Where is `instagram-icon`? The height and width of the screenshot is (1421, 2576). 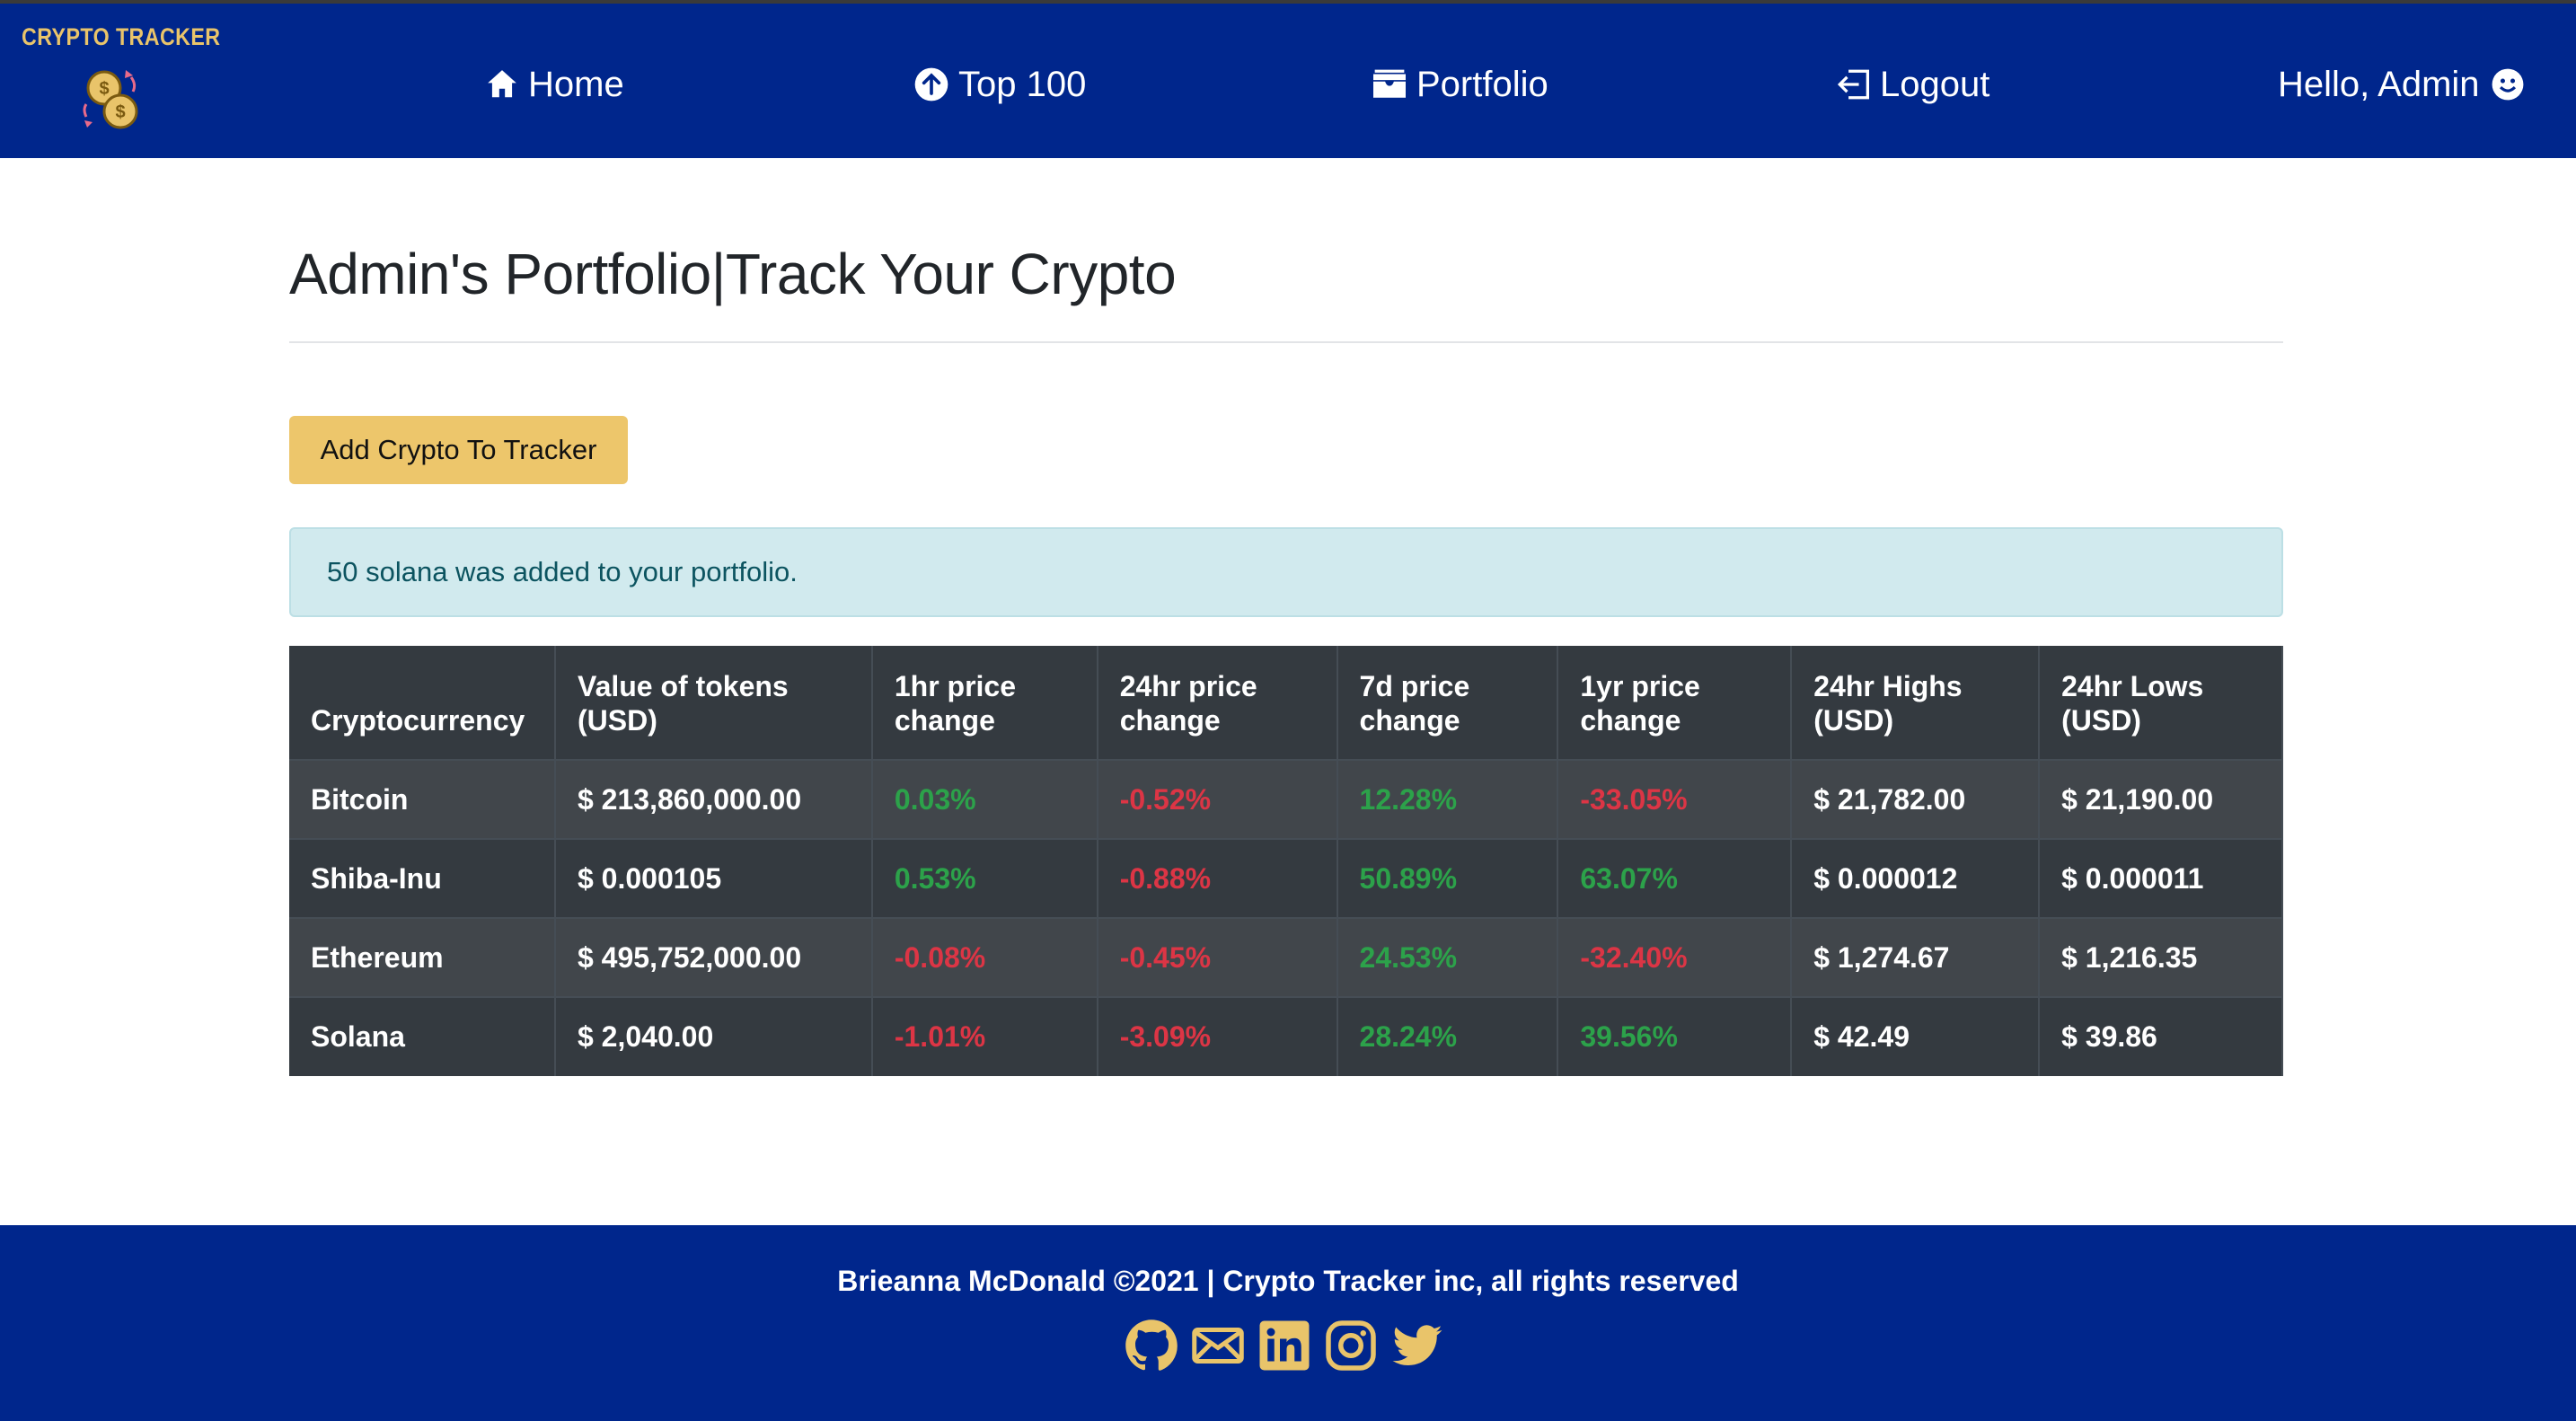 instagram-icon is located at coordinates (1351, 1345).